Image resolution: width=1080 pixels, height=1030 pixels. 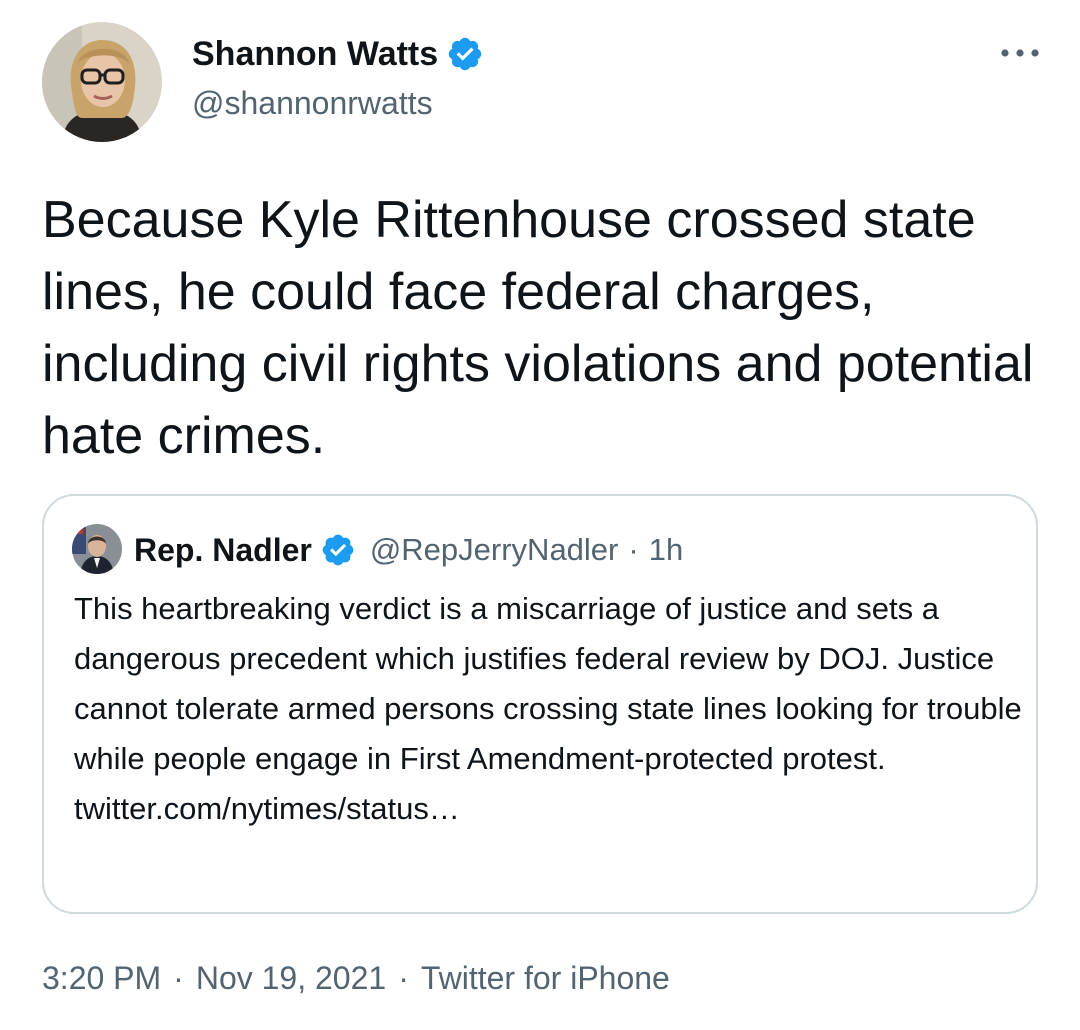 I want to click on author-avatar-image, so click(x=102, y=82).